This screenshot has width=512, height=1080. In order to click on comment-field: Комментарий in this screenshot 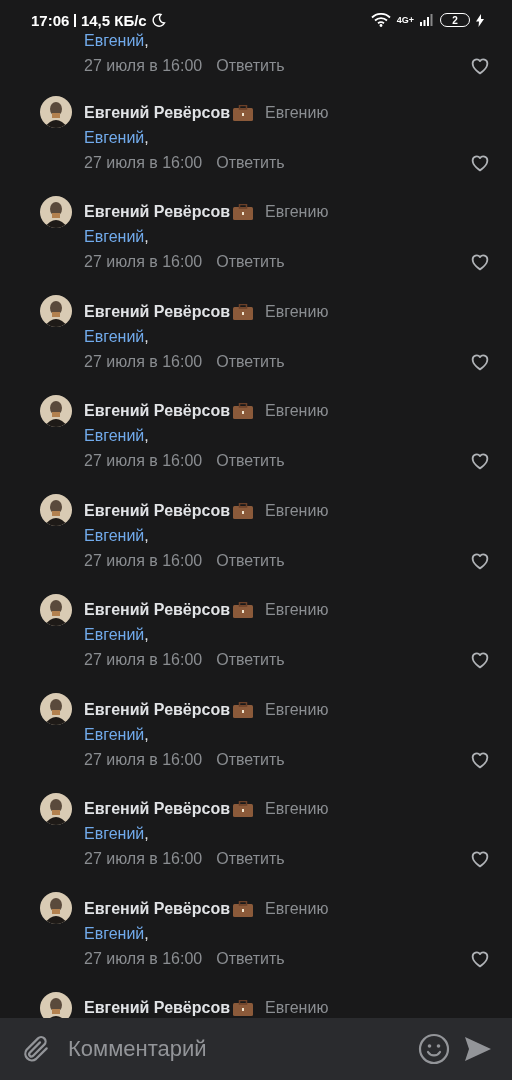, I will do `click(235, 1049)`.